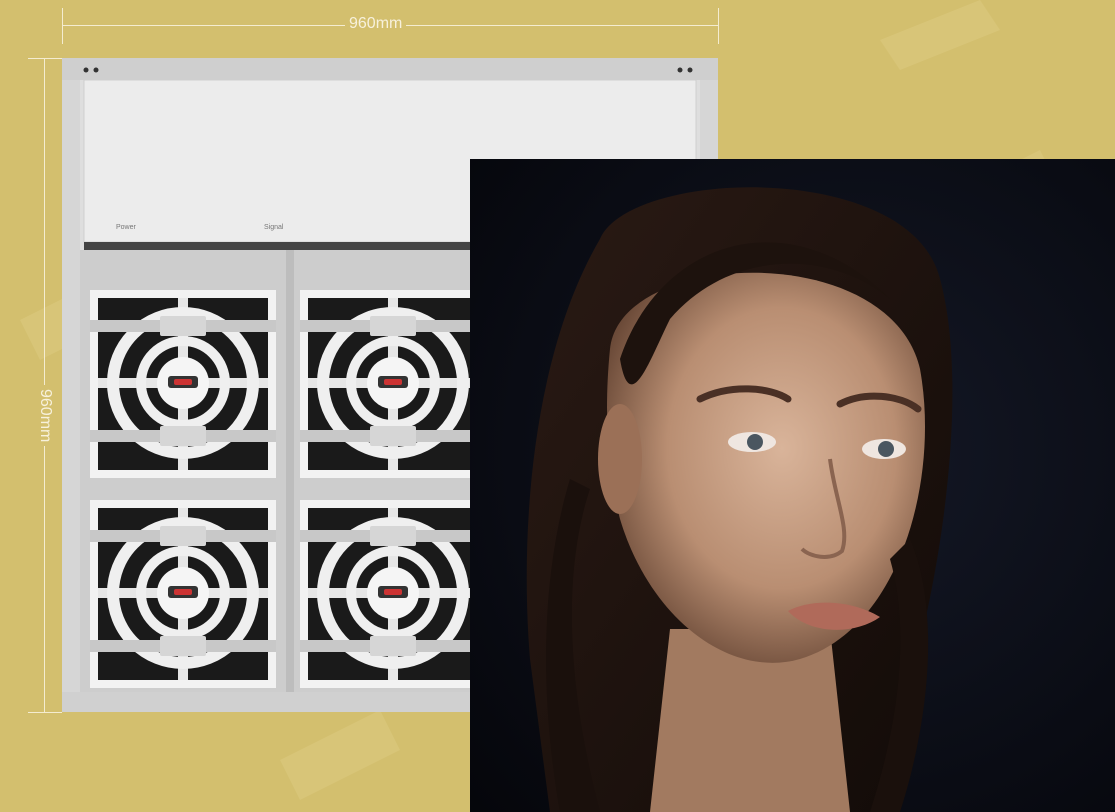 The width and height of the screenshot is (1115, 812). I want to click on width-dimension-tick-left, so click(62, 26).